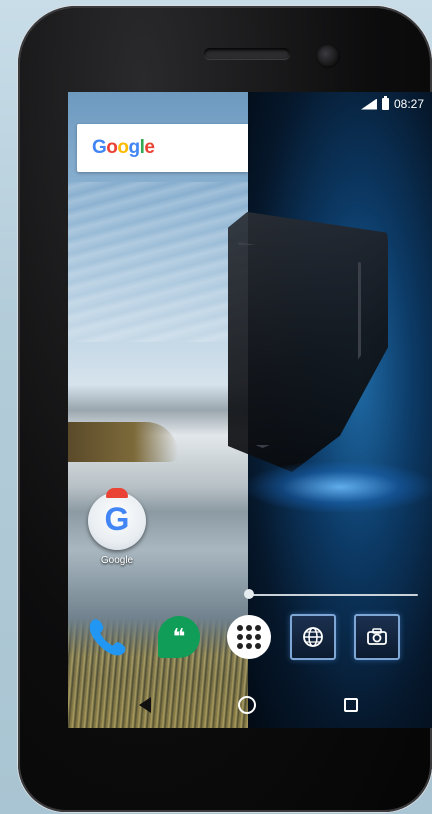  Describe the element at coordinates (351, 705) in the screenshot. I see `recent-apps-button` at that location.